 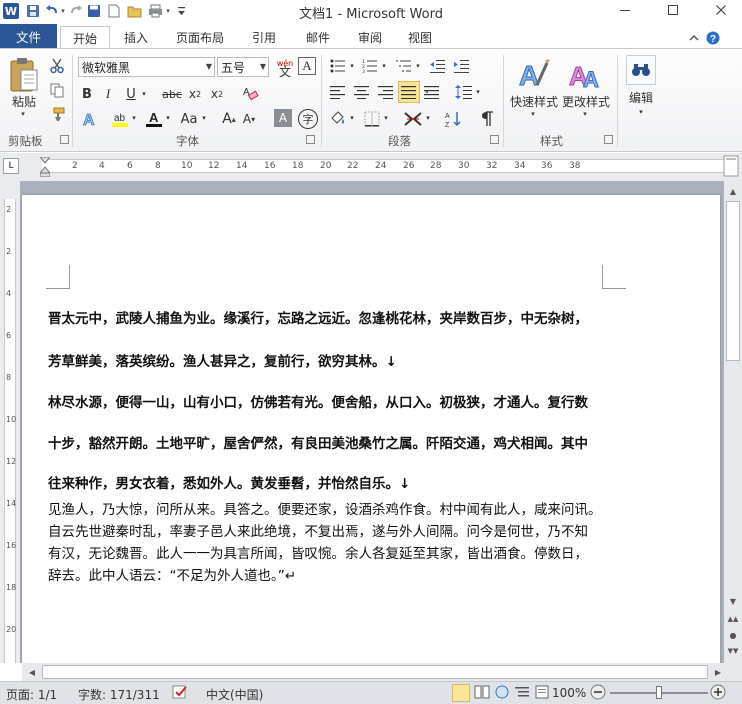 I want to click on tab-file: 文件, so click(x=28, y=36).